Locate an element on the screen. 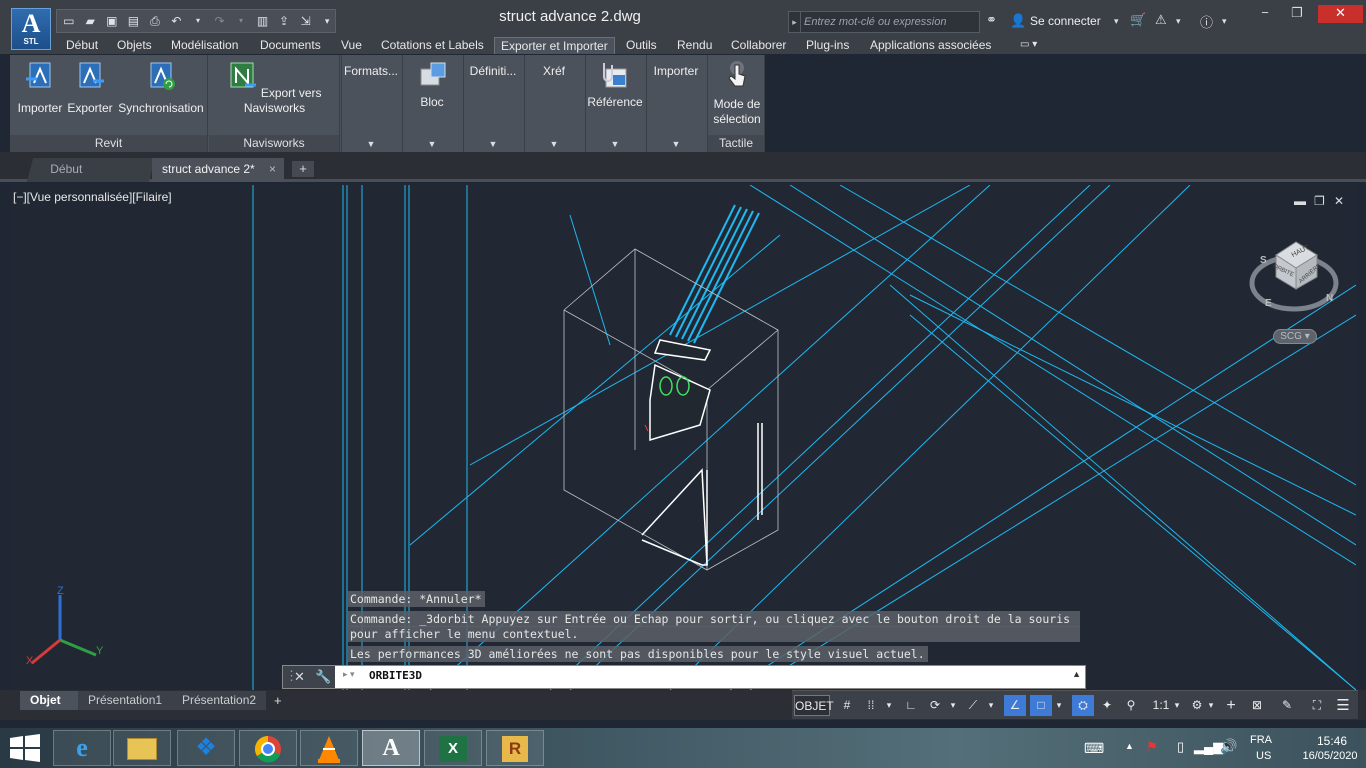  revit-sync-button: Synchronisation is located at coordinates (161, 88).